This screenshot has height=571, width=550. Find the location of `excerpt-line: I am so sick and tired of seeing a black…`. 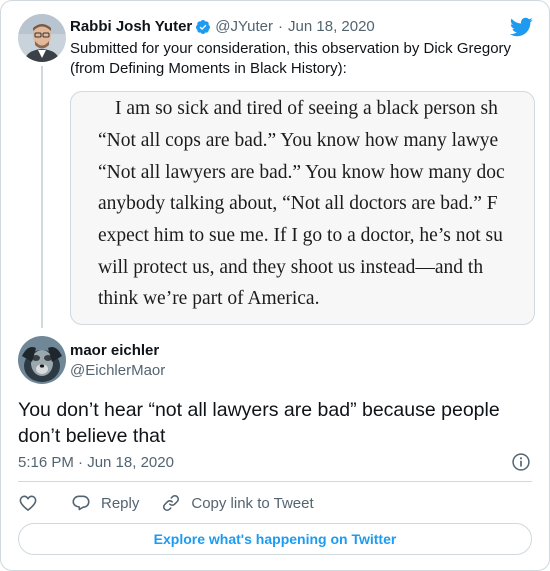

excerpt-line: I am so sick and tired of seeing a black… is located at coordinates (306, 108).